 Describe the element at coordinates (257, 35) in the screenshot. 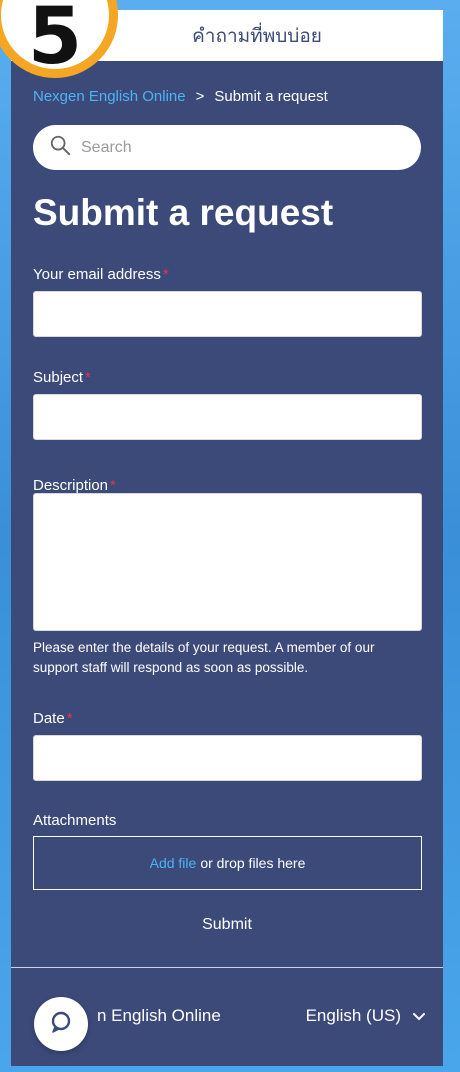

I see `header-title: คำถามที่พบบ่อย` at that location.